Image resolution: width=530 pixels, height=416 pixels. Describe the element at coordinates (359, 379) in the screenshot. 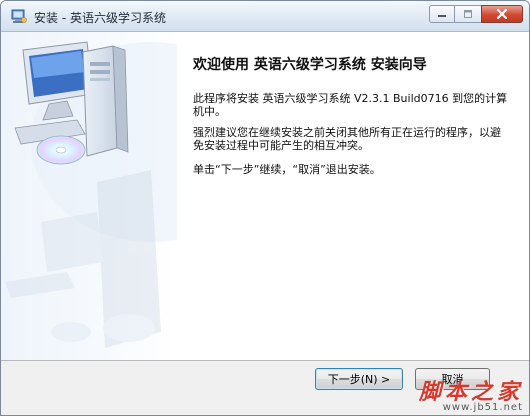

I see `next-button: 下一步(N) >` at that location.